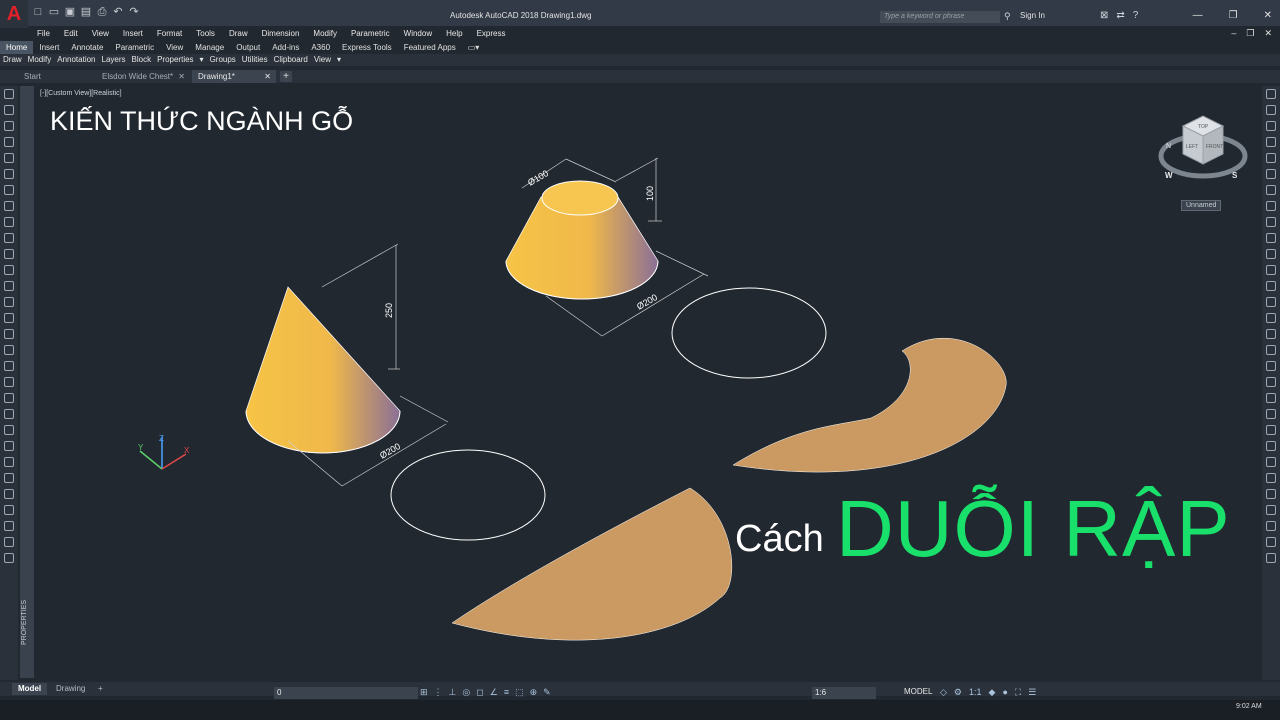 This screenshot has width=1280, height=720. Describe the element at coordinates (169, 34) in the screenshot. I see `menu-format: Format` at that location.